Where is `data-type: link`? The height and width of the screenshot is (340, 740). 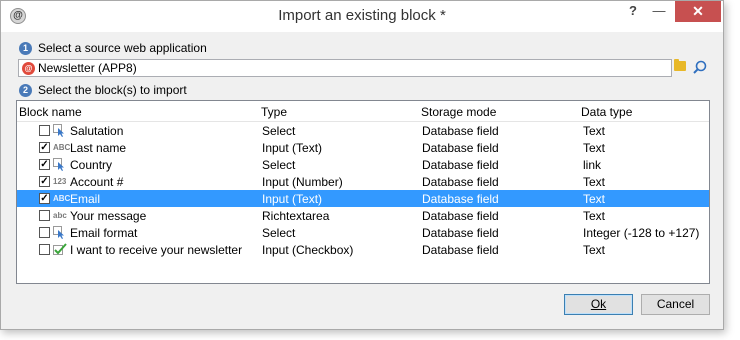 data-type: link is located at coordinates (592, 165).